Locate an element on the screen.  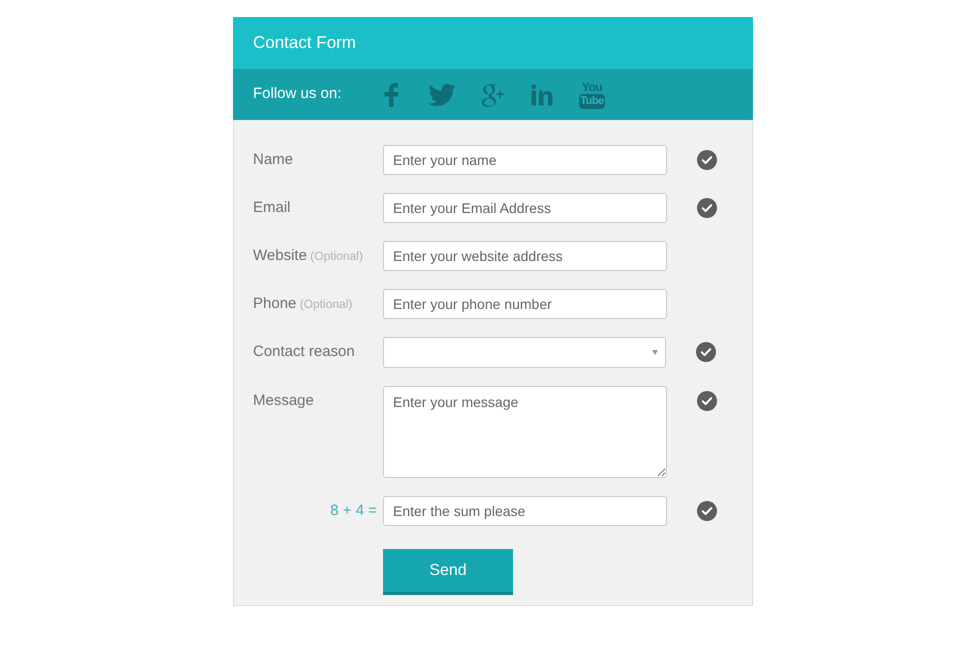
form-title: Contact Form is located at coordinates (304, 43).